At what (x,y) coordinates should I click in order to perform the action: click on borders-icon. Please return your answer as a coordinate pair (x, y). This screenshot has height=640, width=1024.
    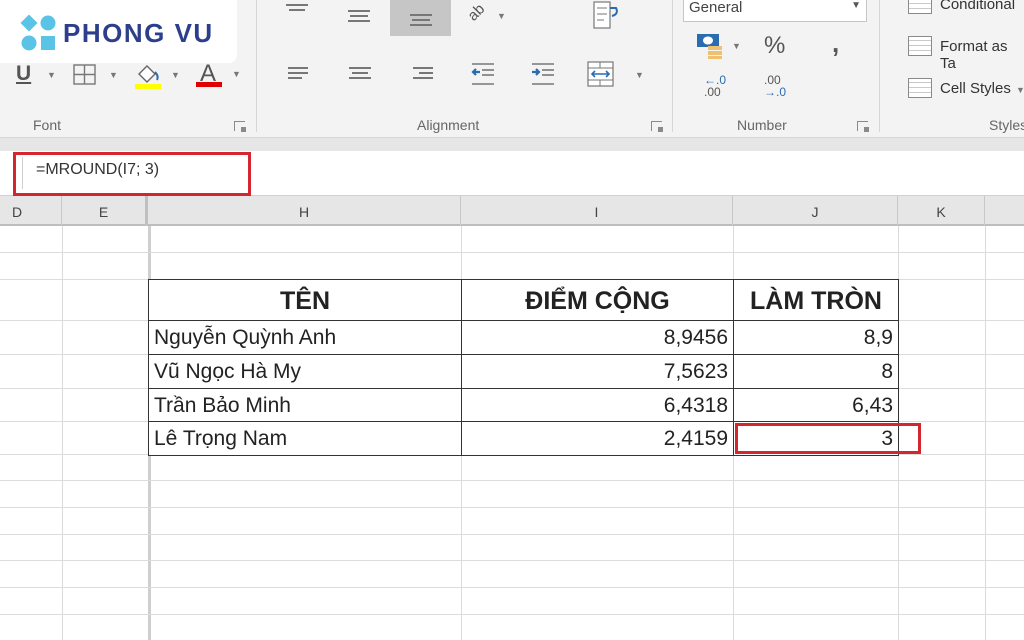
    Looking at the image, I should click on (84, 74).